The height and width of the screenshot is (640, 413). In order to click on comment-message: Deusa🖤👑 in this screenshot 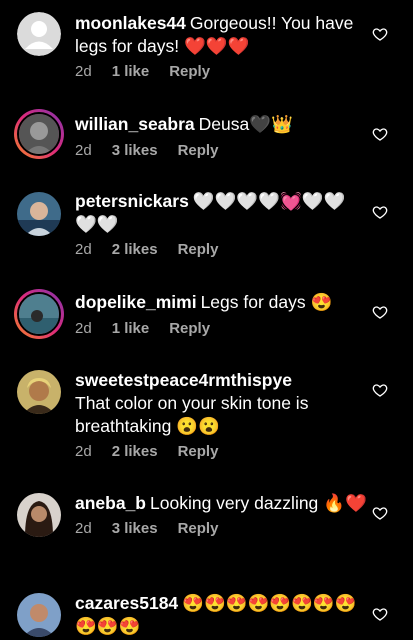, I will do `click(245, 124)`.